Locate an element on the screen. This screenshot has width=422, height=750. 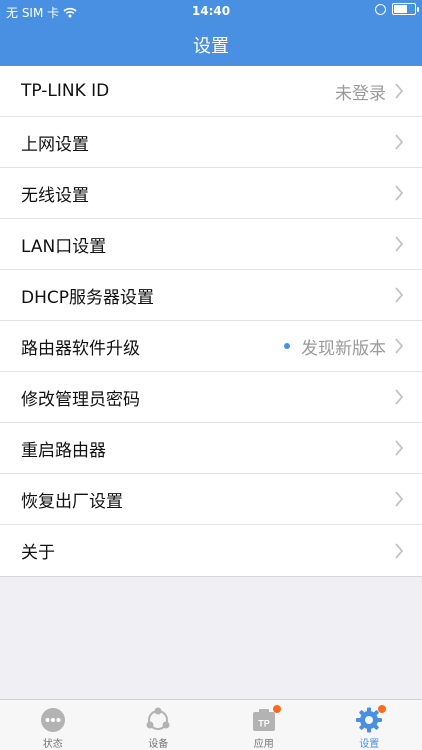
status-right is located at coordinates (397, 9).